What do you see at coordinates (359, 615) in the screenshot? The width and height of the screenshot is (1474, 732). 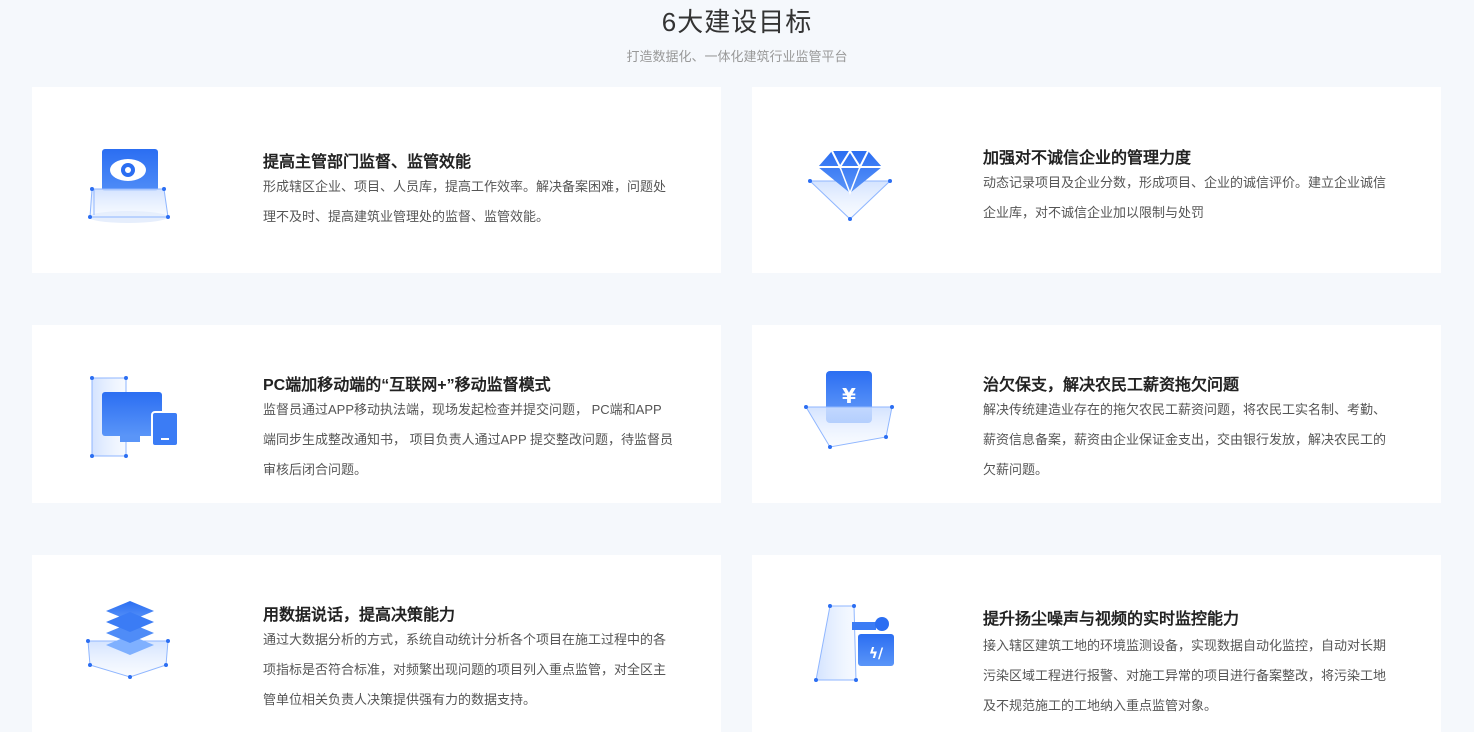 I see `card-title: 用数据说话，提高决策能力` at bounding box center [359, 615].